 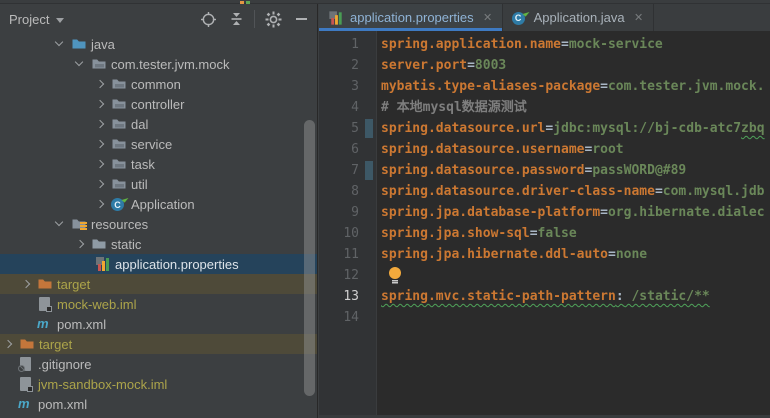 What do you see at coordinates (158, 104) in the screenshot?
I see `tree-row-controller: controller` at bounding box center [158, 104].